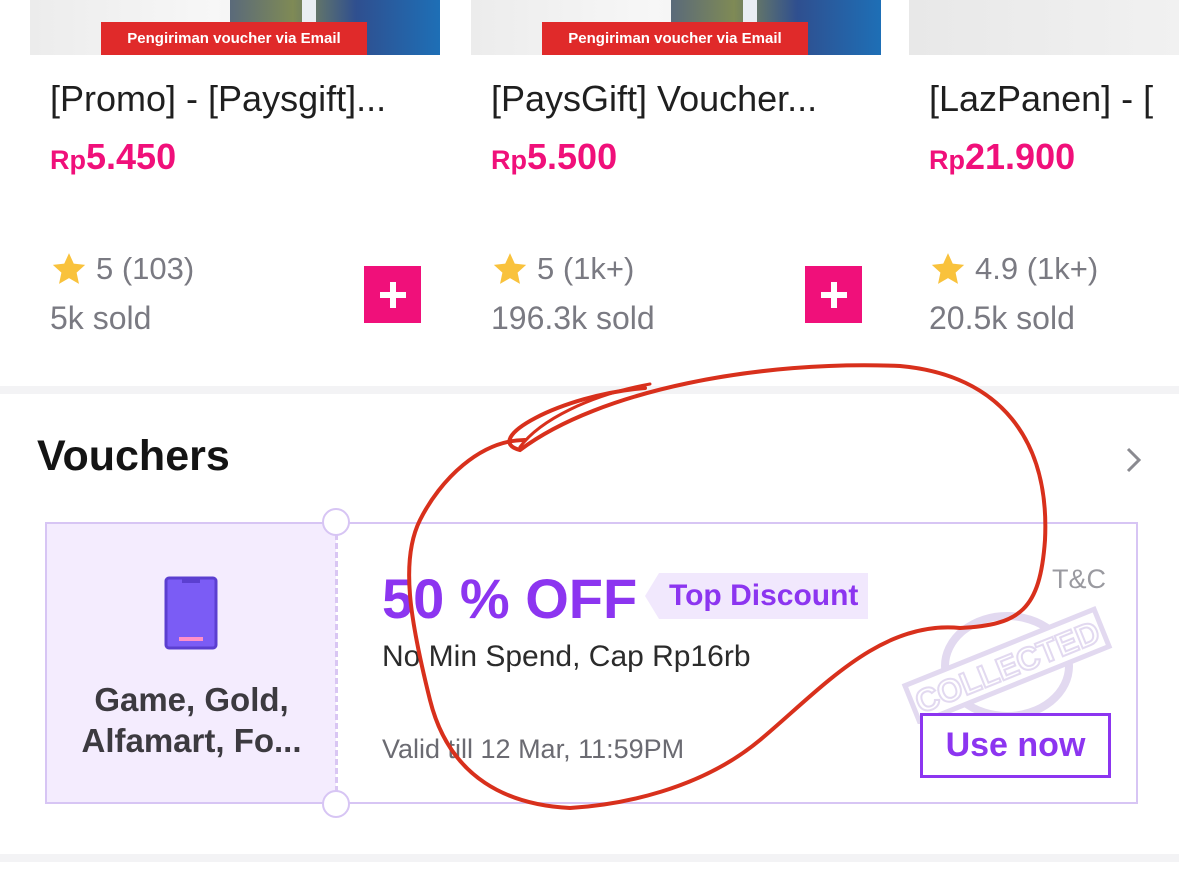  I want to click on product-rating: 5 (103), so click(122, 269).